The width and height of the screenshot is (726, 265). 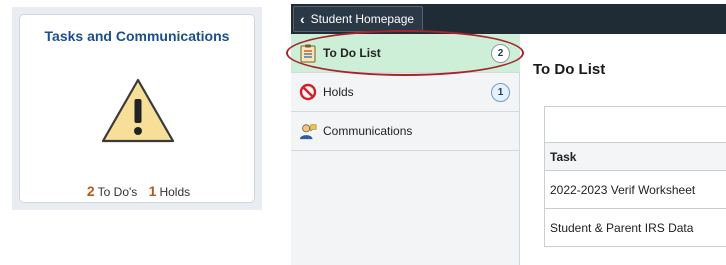 I want to click on back-button-label: Student Homepage, so click(x=362, y=19).